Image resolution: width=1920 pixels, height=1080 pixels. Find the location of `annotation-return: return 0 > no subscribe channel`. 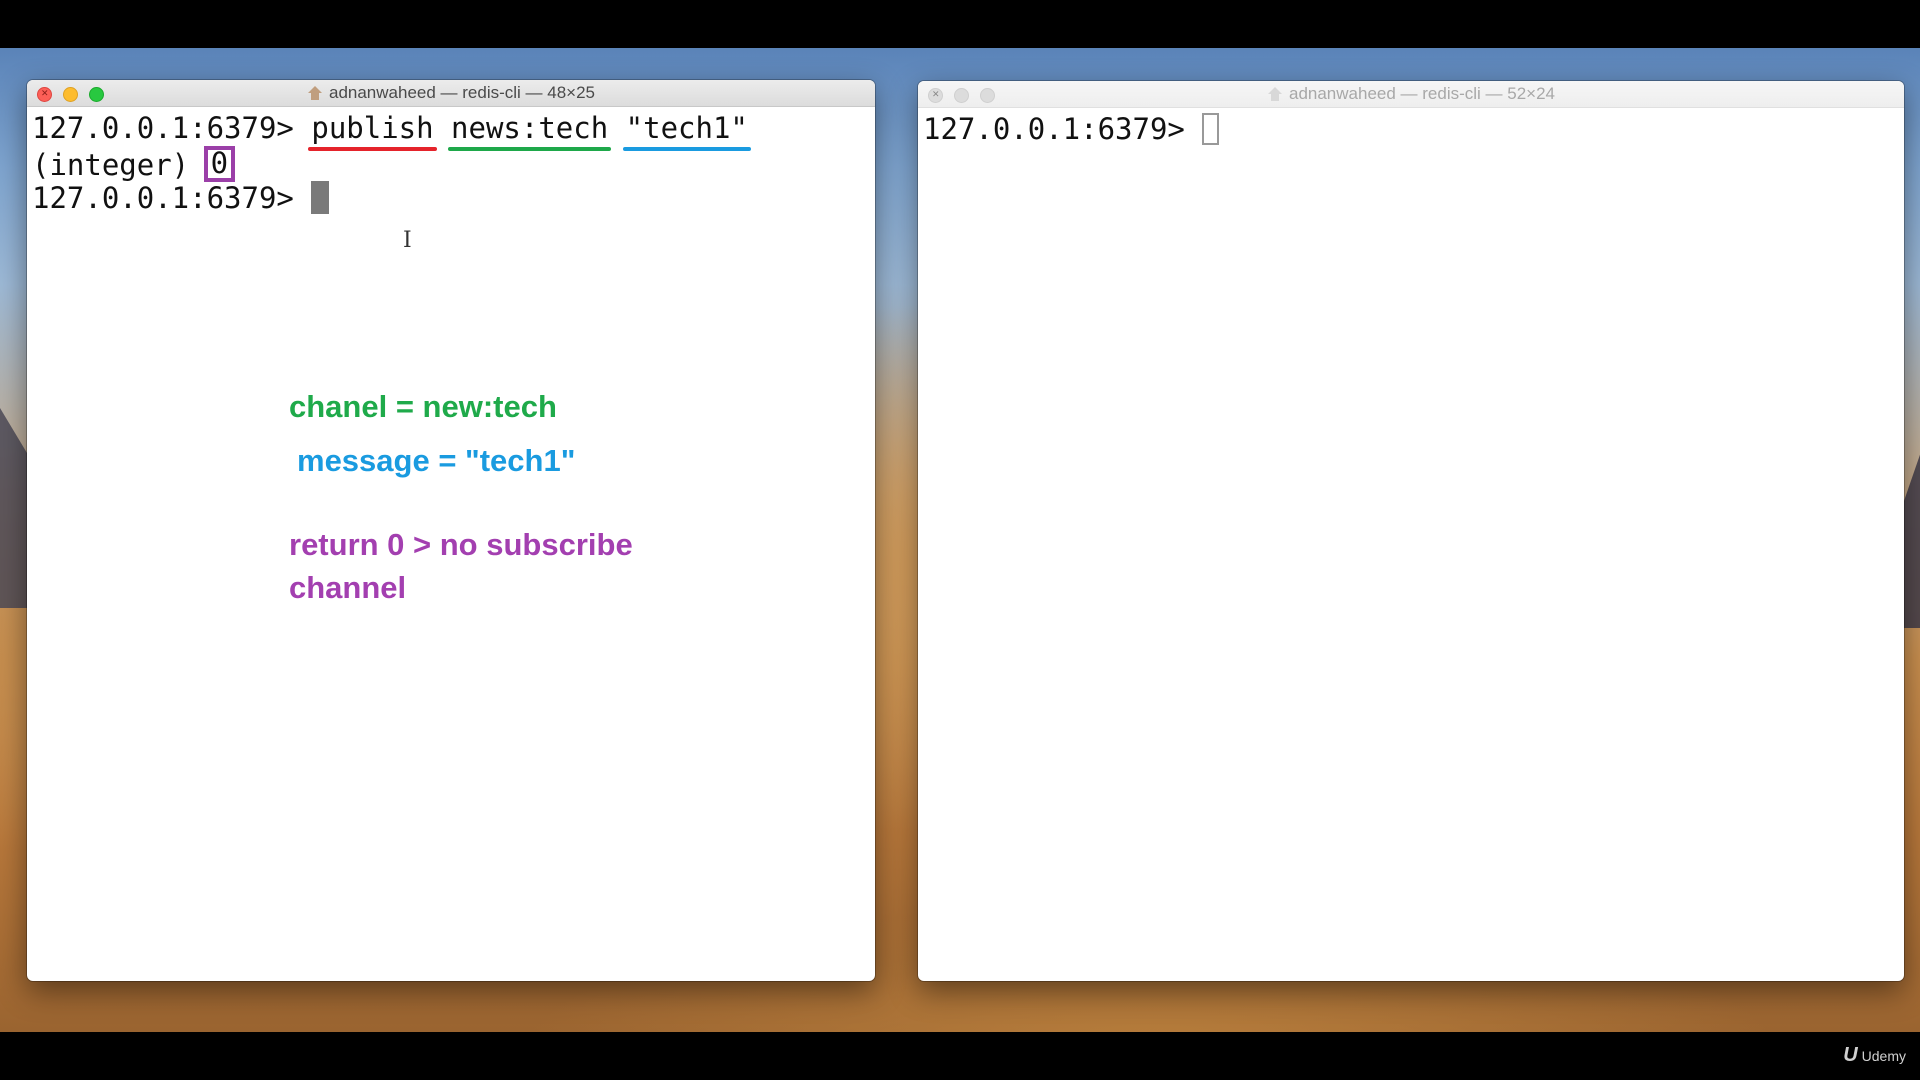

annotation-return: return 0 > no subscribe channel is located at coordinates (461, 566).